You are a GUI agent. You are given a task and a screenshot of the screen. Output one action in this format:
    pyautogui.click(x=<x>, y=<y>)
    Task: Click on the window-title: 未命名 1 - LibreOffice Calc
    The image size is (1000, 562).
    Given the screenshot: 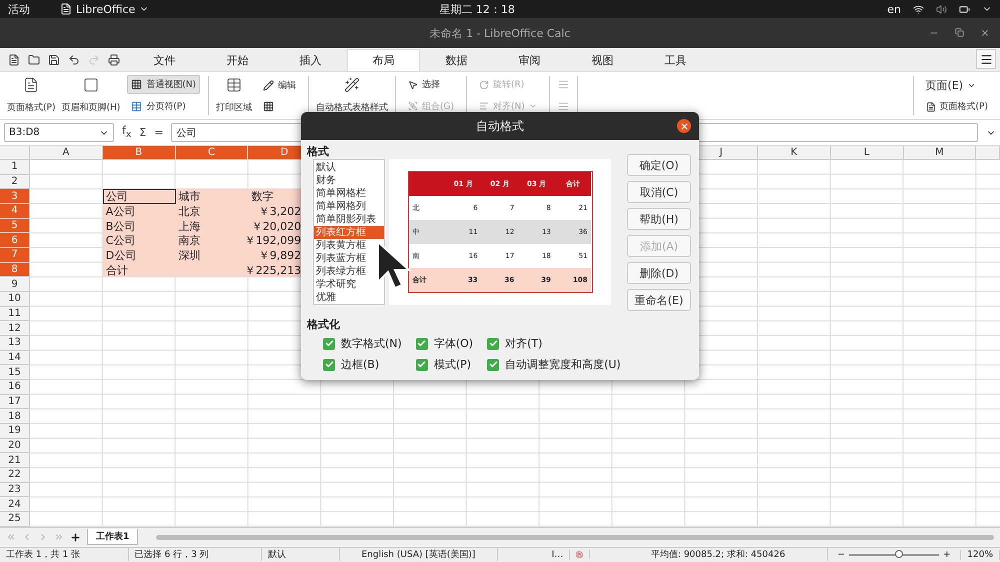 What is the action you would take?
    pyautogui.click(x=500, y=33)
    